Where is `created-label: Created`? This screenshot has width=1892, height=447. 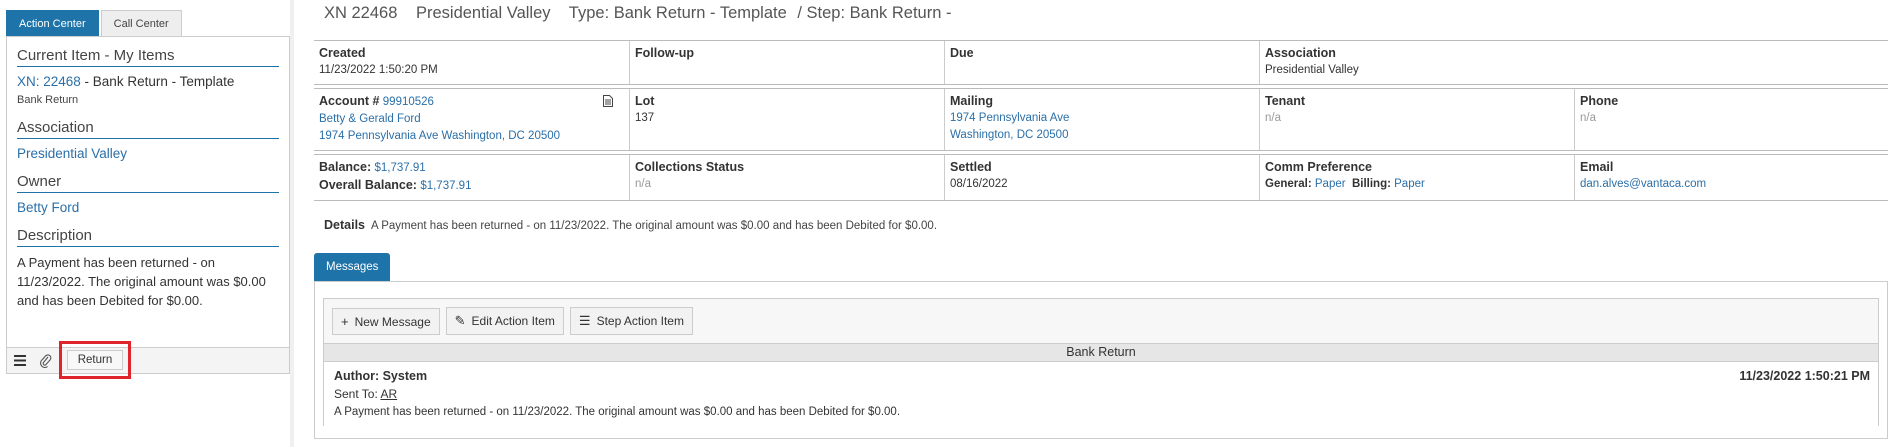
created-label: Created is located at coordinates (342, 53).